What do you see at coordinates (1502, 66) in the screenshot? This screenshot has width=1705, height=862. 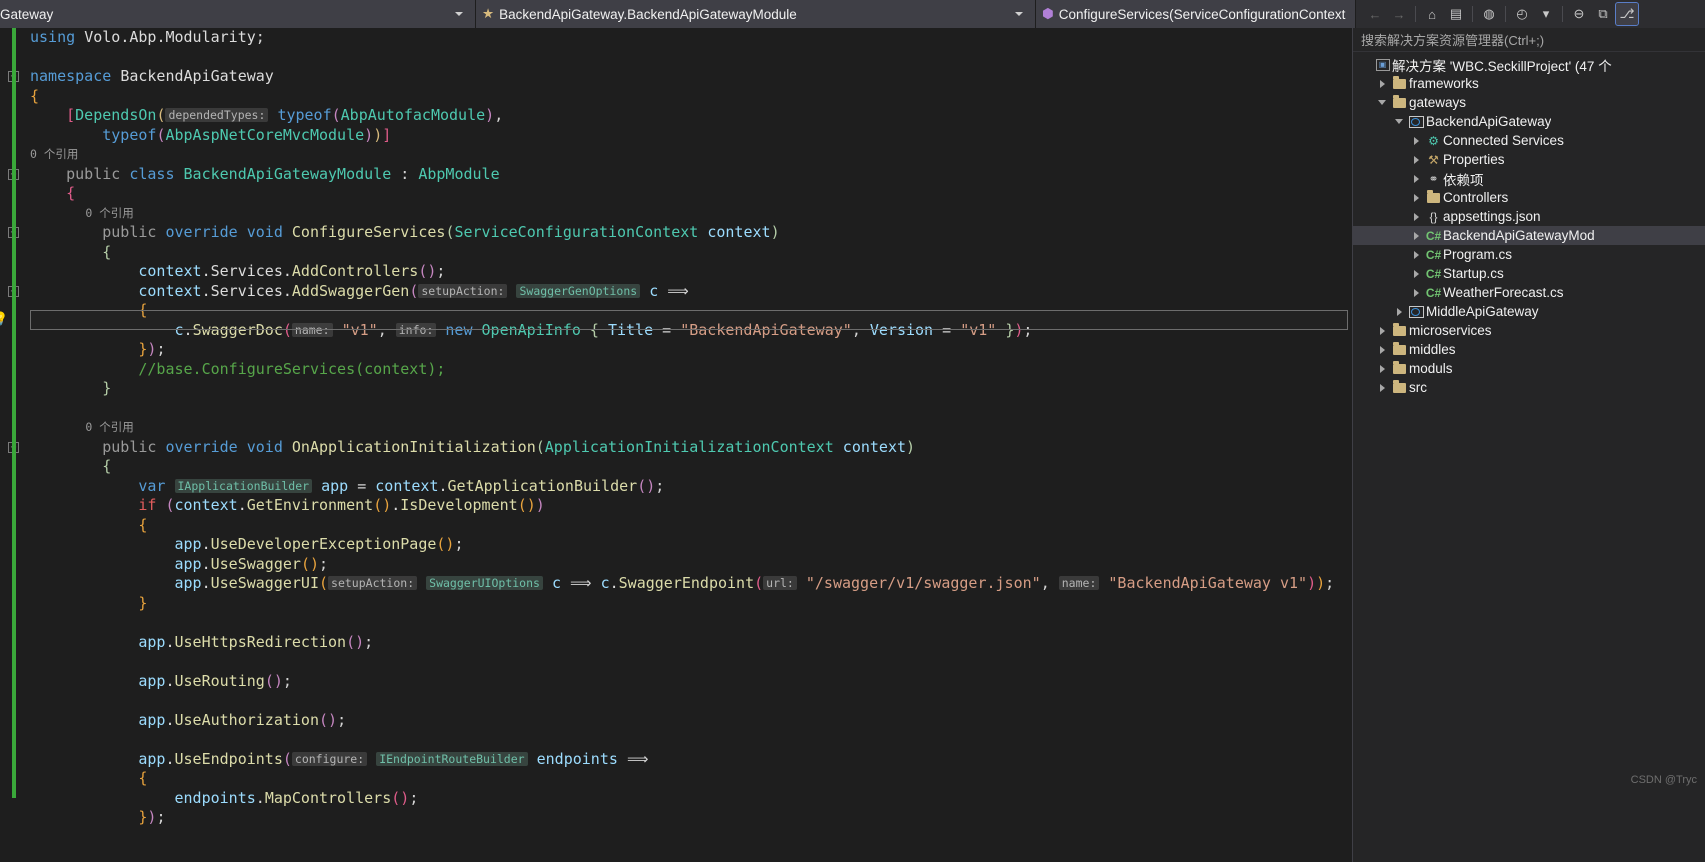 I see `tree-item-label: 解决方案 'WBC.SeckillProject' (47 个` at bounding box center [1502, 66].